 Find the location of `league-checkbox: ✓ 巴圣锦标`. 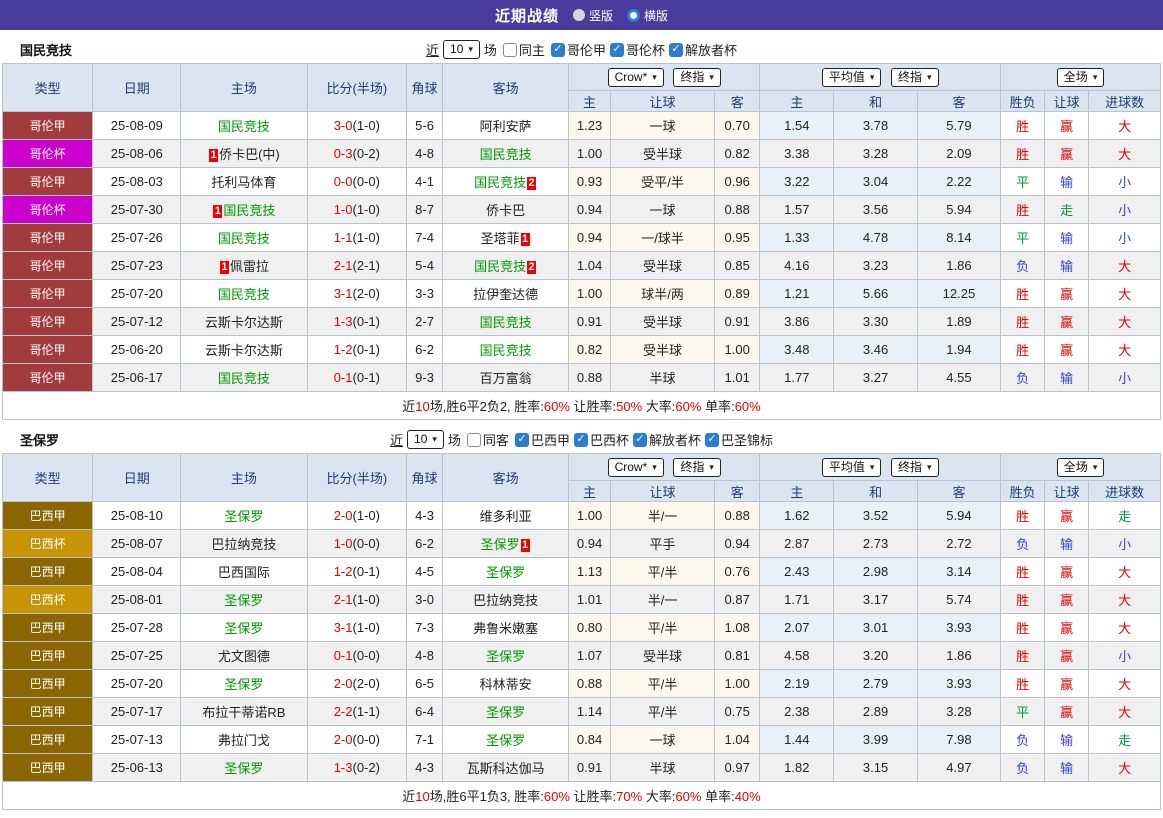

league-checkbox: ✓ 巴圣锦标 is located at coordinates (738, 439).